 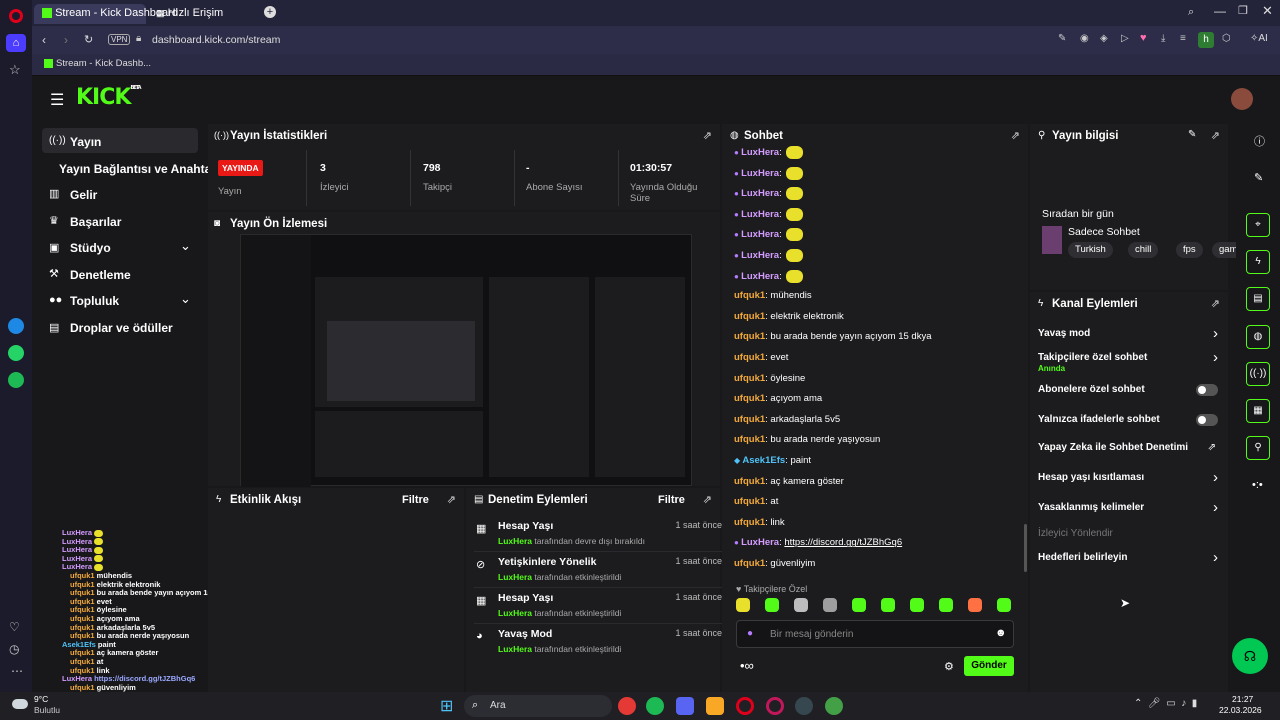 I want to click on avatar, so click(x=1242, y=99).